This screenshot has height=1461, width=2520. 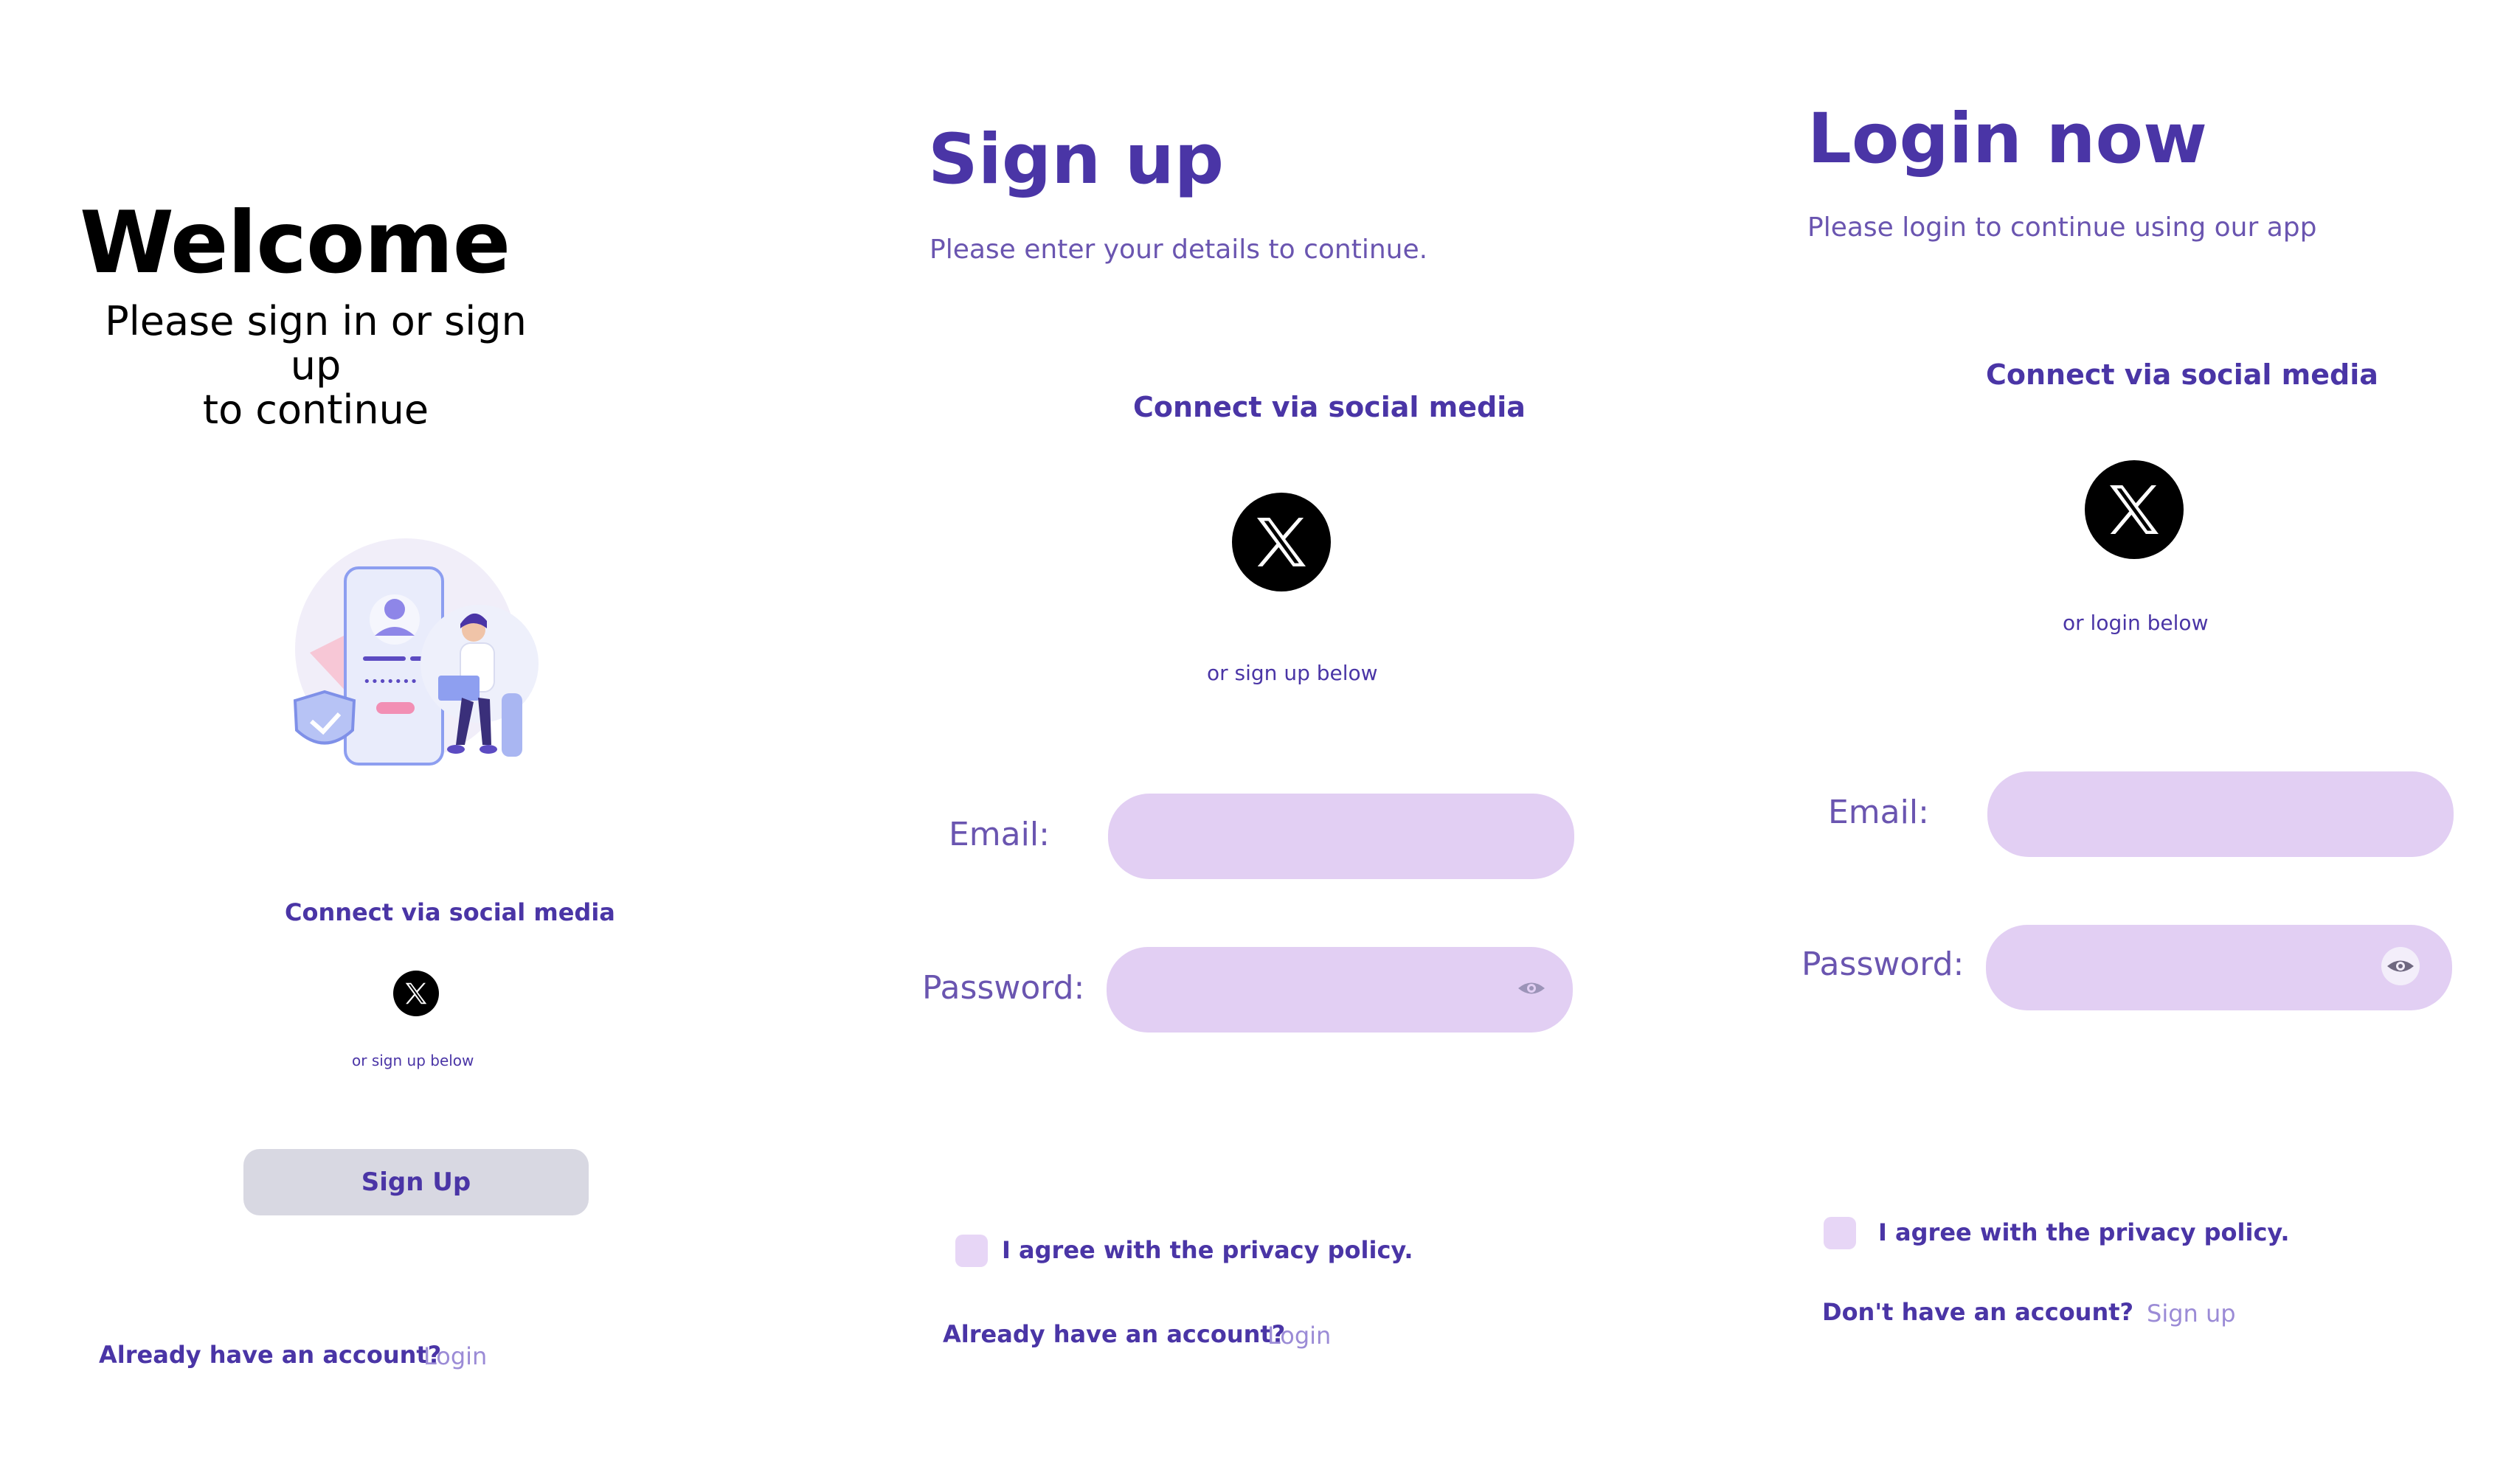 I want to click on signup-or-text: or sign up below, so click(x=1293, y=673).